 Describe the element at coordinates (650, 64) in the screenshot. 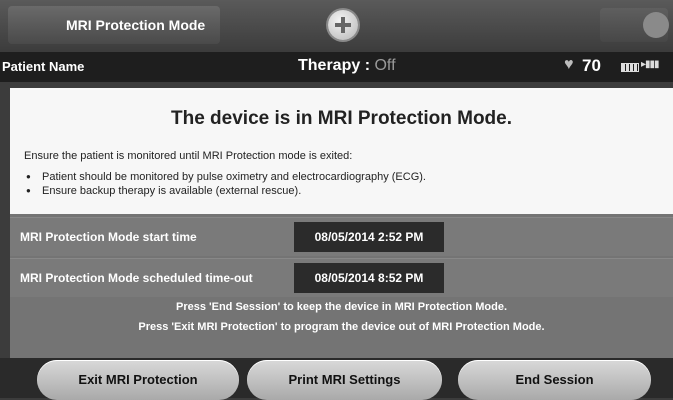

I see `signal-icon: ▸▮▮▮` at that location.